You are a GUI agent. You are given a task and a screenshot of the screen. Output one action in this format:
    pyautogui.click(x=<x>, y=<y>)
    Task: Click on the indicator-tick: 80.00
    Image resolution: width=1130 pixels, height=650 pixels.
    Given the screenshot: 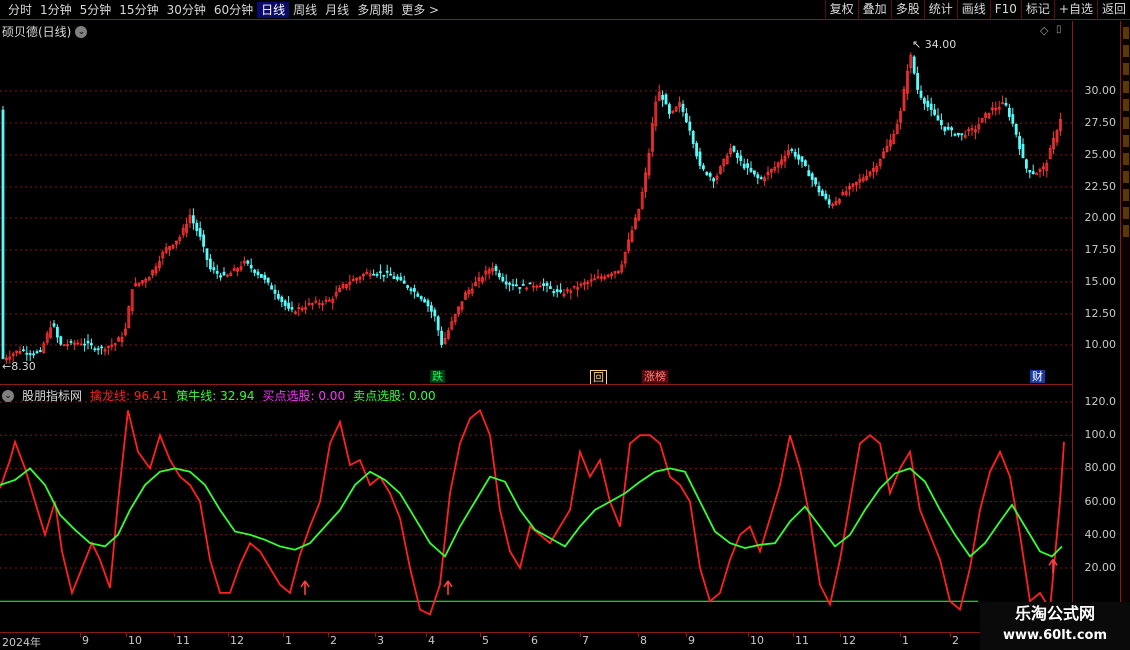 What is the action you would take?
    pyautogui.click(x=1100, y=467)
    